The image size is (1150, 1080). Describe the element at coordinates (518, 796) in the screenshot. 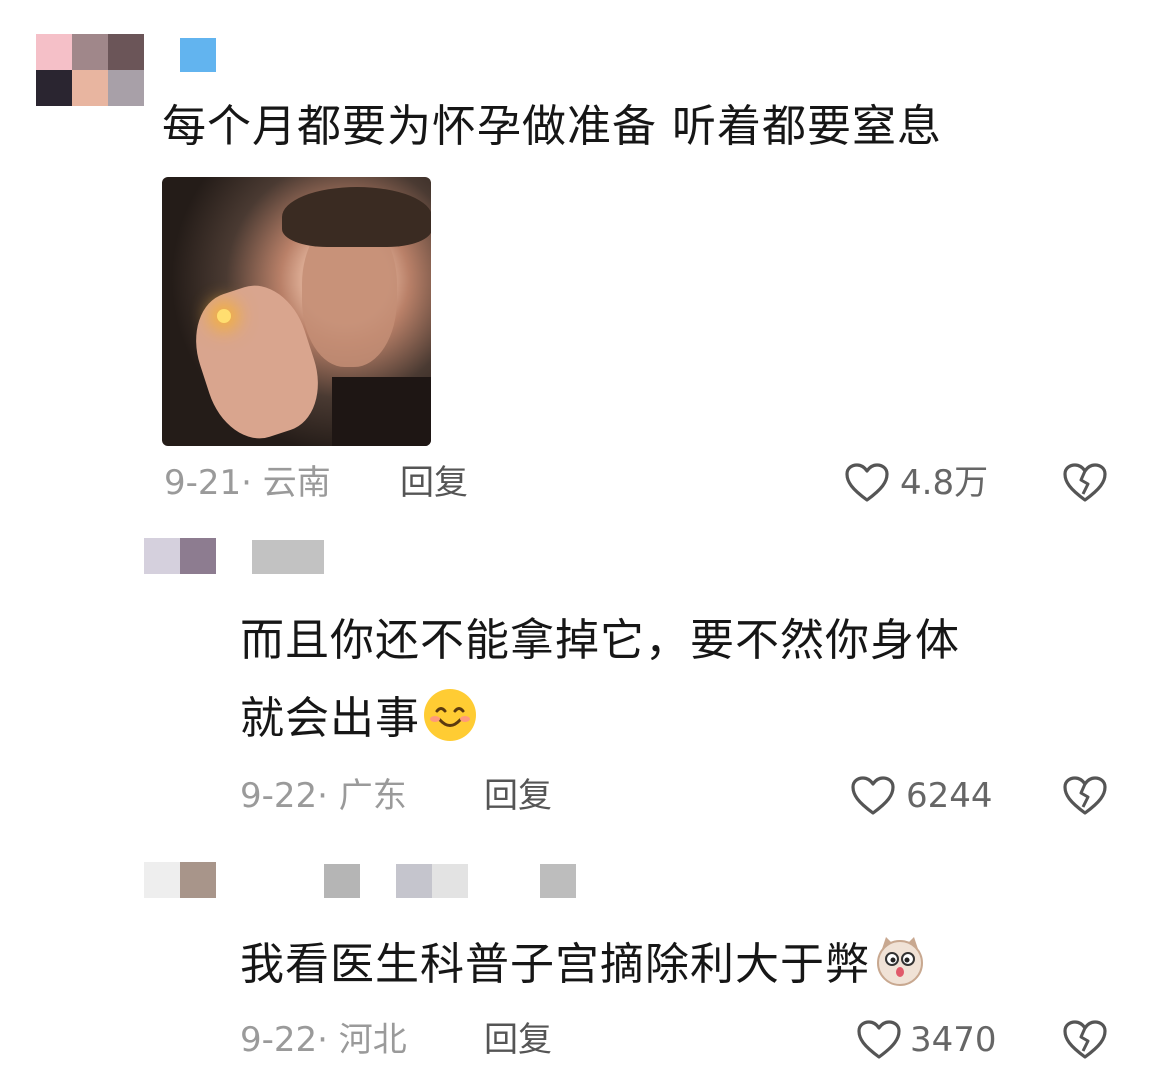

I see `comment-2-reply-button: 回复` at that location.